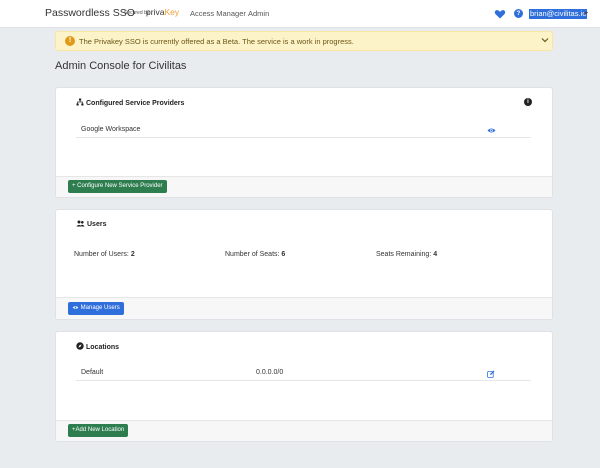  I want to click on users-icon, so click(80, 223).